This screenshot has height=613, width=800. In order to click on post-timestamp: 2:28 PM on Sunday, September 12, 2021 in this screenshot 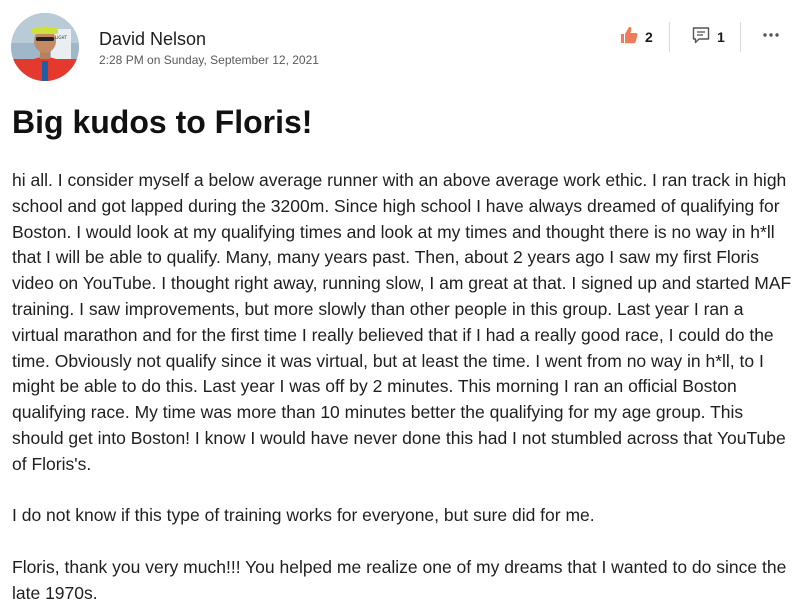, I will do `click(209, 60)`.